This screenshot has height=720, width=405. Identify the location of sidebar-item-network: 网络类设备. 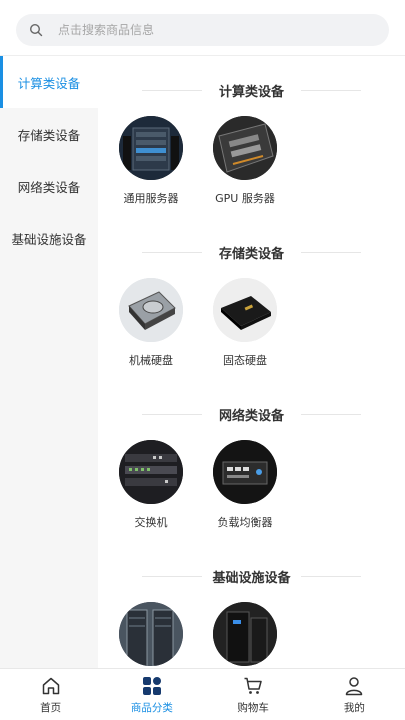
(49, 186).